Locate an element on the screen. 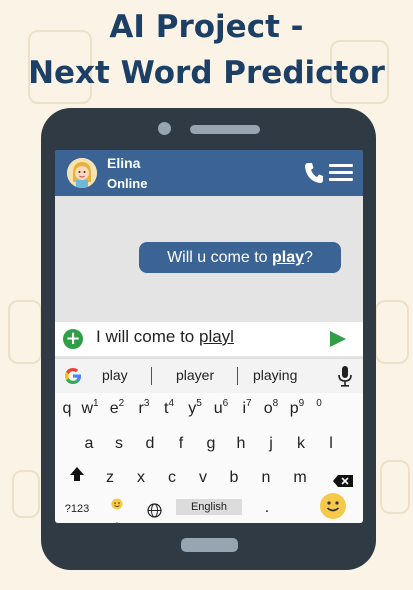  comma-label: , is located at coordinates (117, 517).